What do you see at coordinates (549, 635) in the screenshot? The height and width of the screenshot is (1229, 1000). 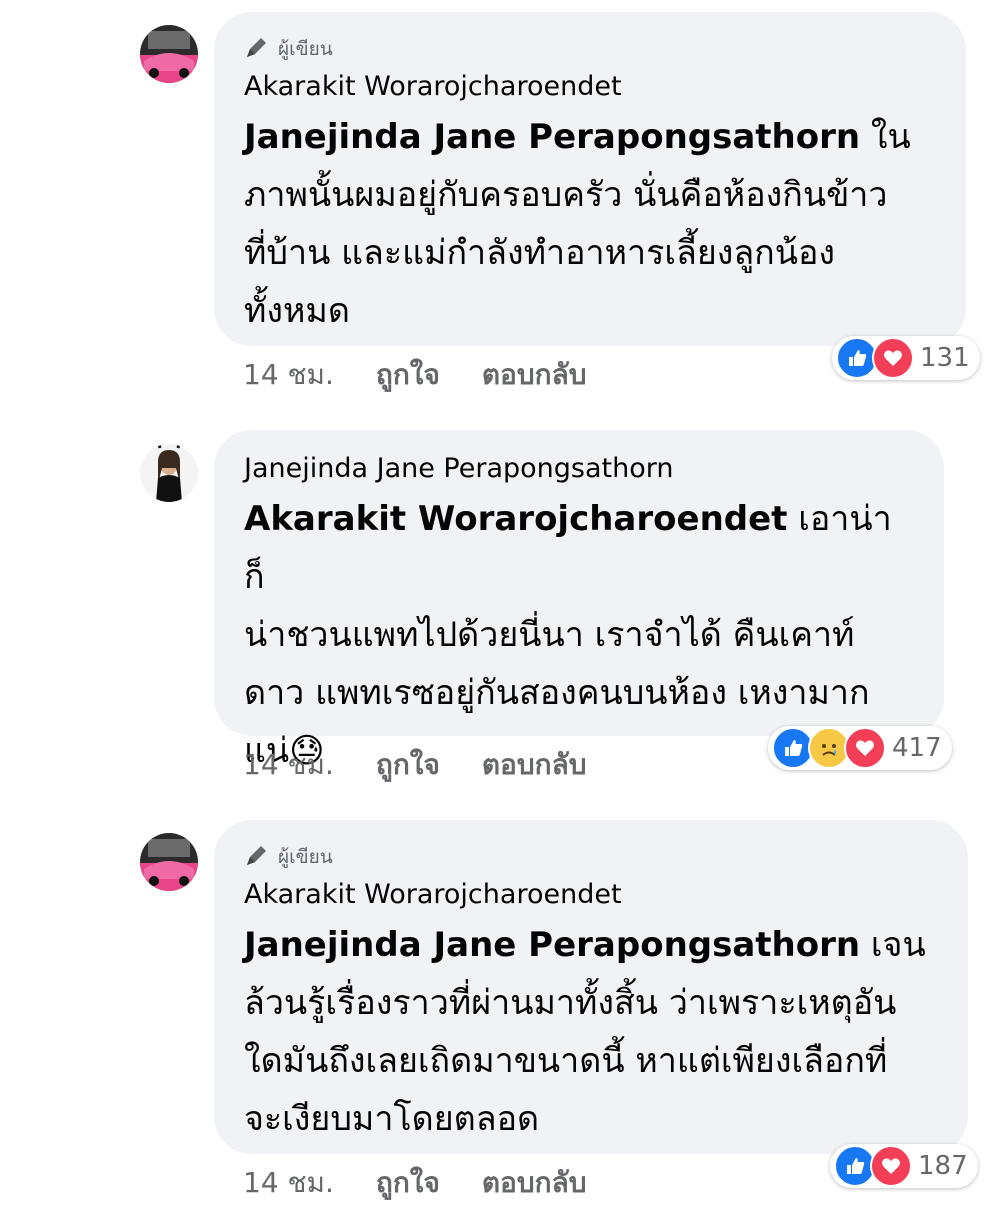 I see `comment-line: น่าชวนแพทไปด้วยนี่นา เราจำได้ คืนเคาท์` at bounding box center [549, 635].